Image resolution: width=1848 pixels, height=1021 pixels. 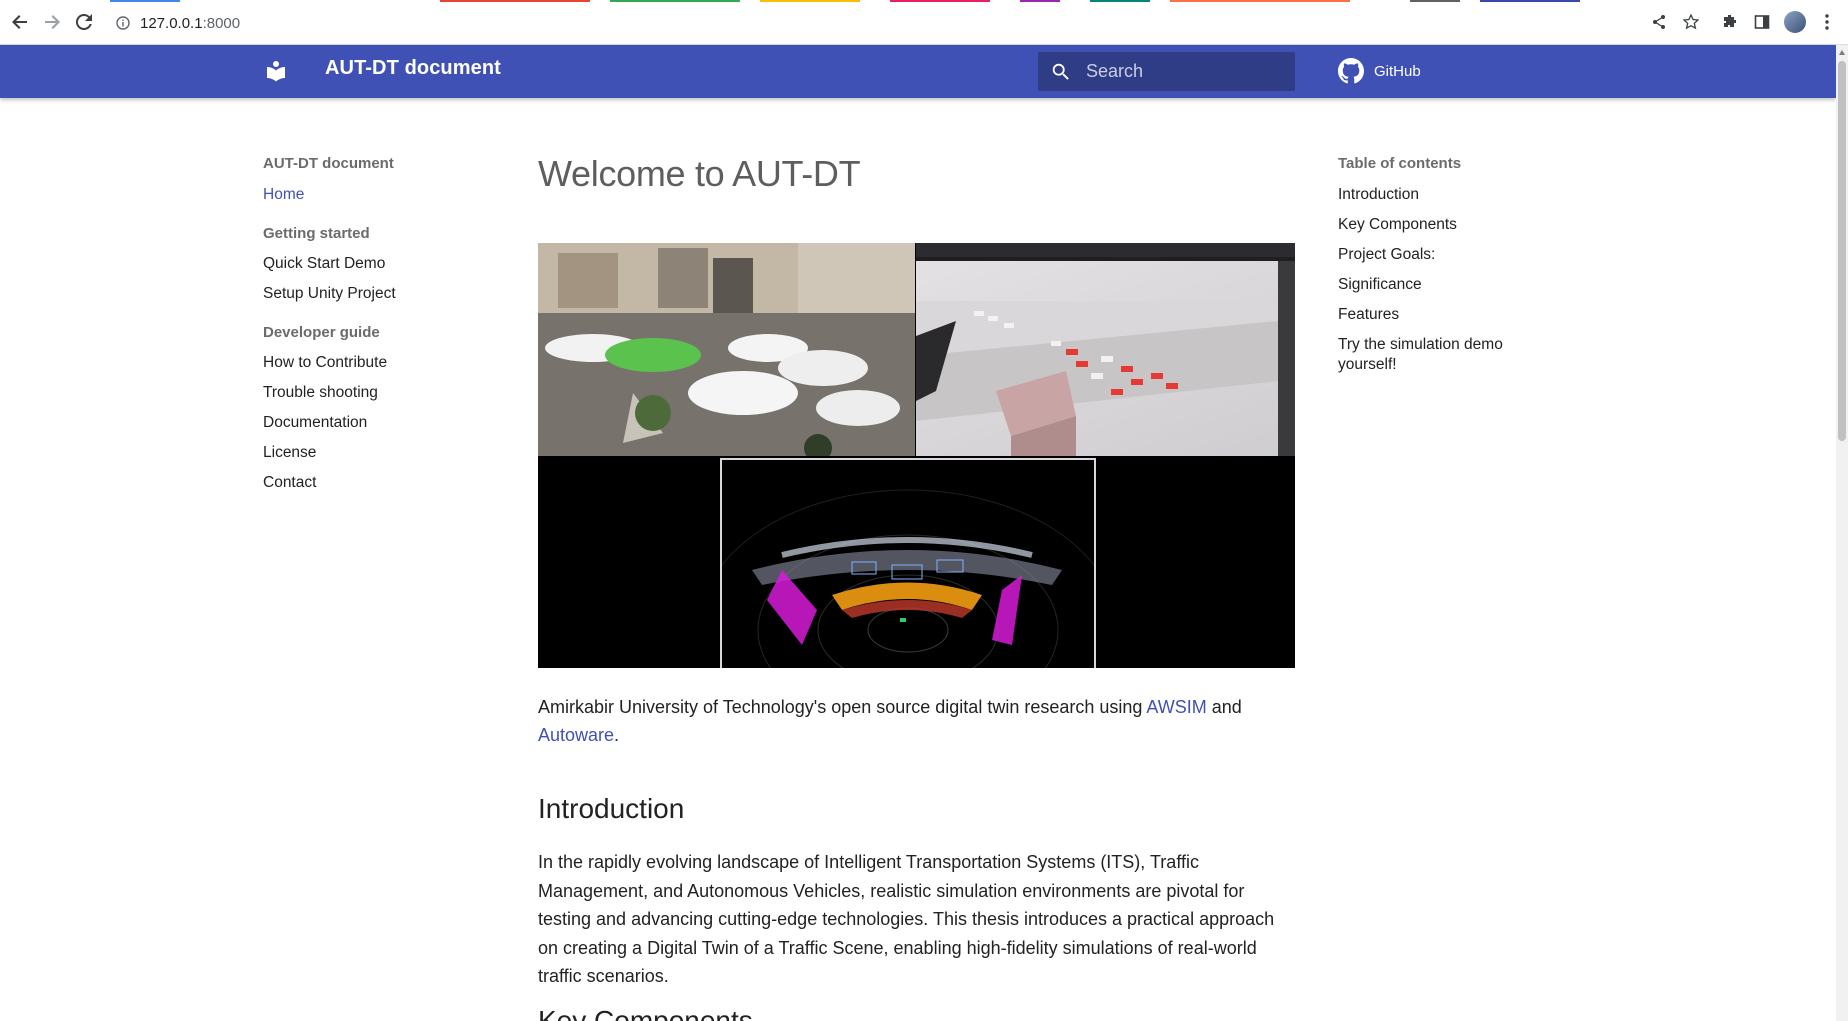 I want to click on lidar-point-cloud, so click(x=908, y=563).